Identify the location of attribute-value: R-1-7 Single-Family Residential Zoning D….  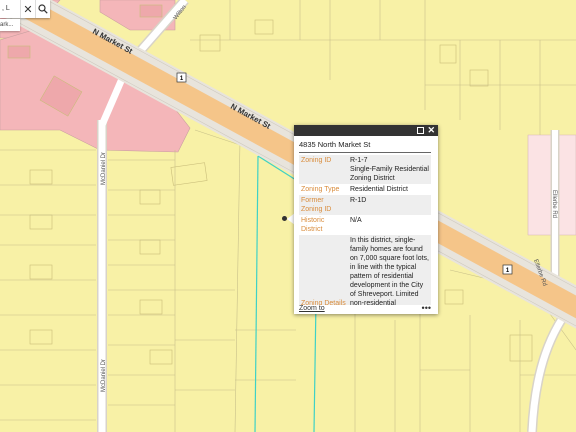
(389, 169).